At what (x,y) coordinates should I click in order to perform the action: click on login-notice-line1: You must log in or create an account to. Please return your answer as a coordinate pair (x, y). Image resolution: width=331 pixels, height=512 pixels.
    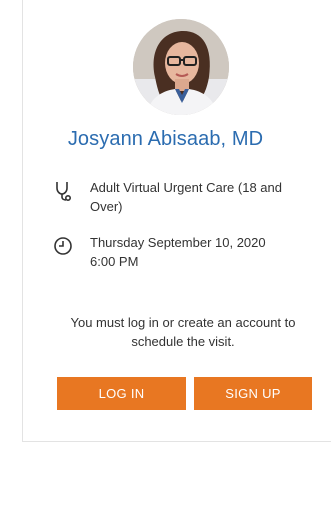
    Looking at the image, I should click on (183, 322).